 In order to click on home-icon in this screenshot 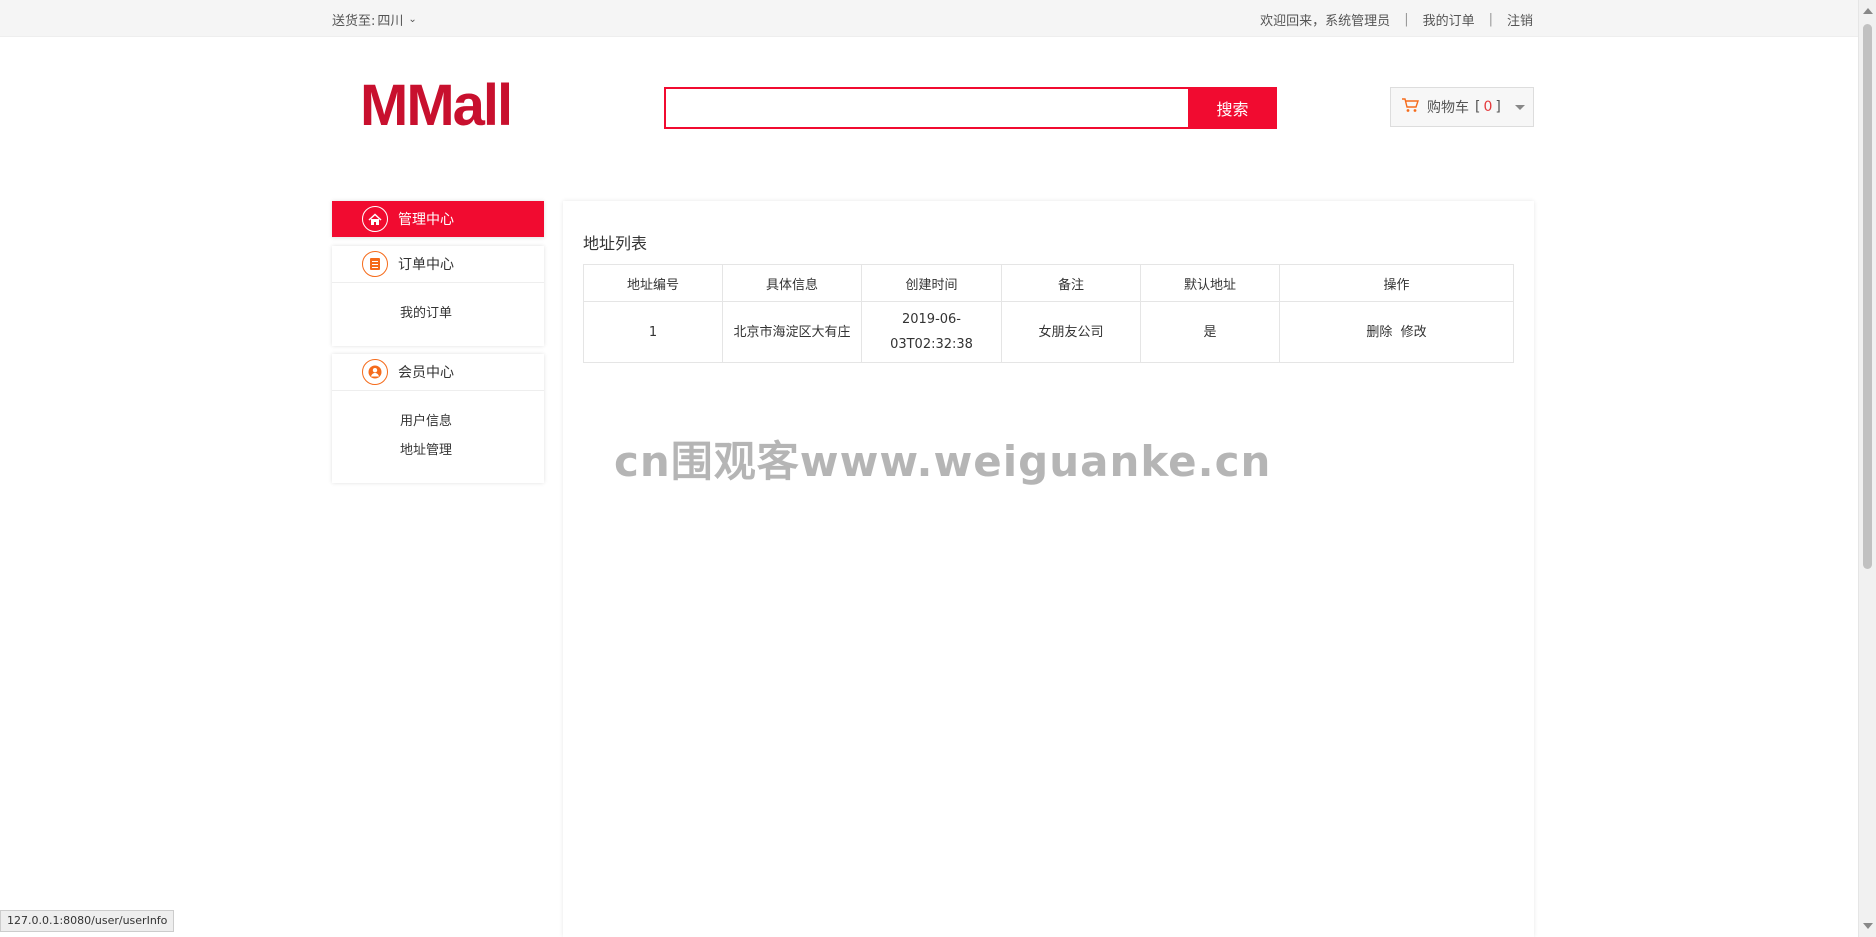, I will do `click(375, 219)`.